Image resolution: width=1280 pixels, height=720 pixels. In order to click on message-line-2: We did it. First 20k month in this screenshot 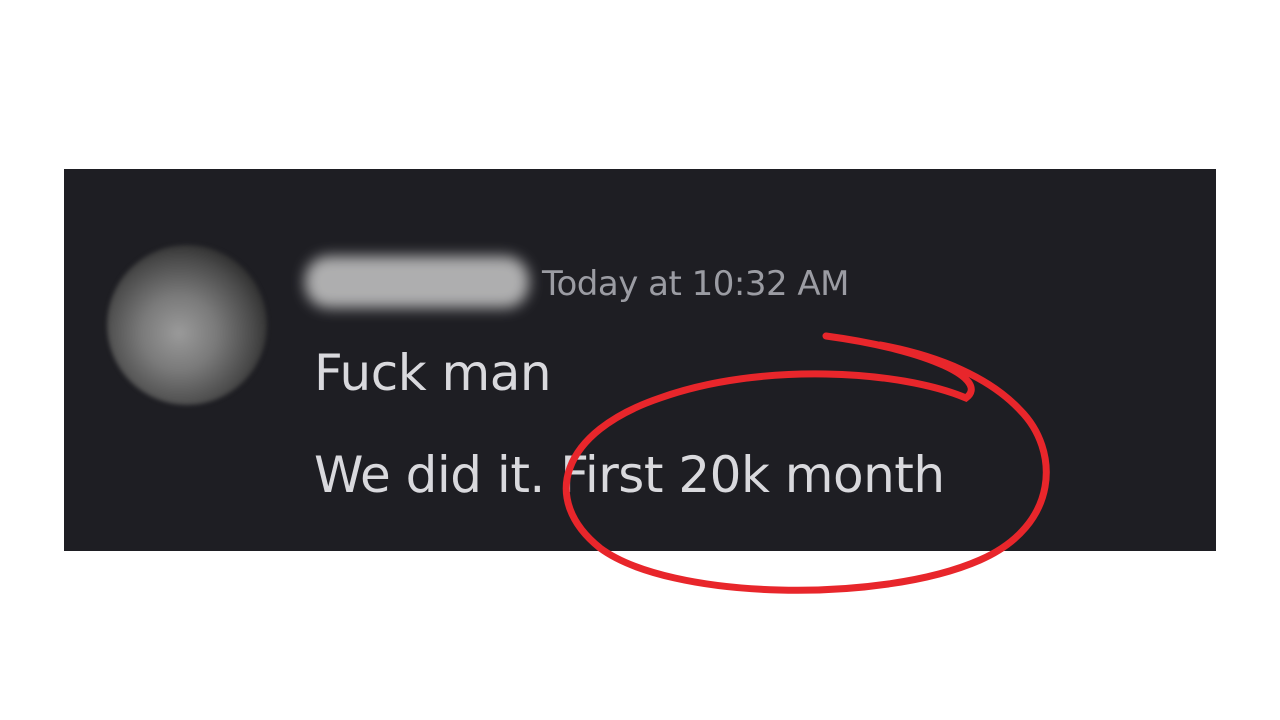, I will do `click(629, 475)`.